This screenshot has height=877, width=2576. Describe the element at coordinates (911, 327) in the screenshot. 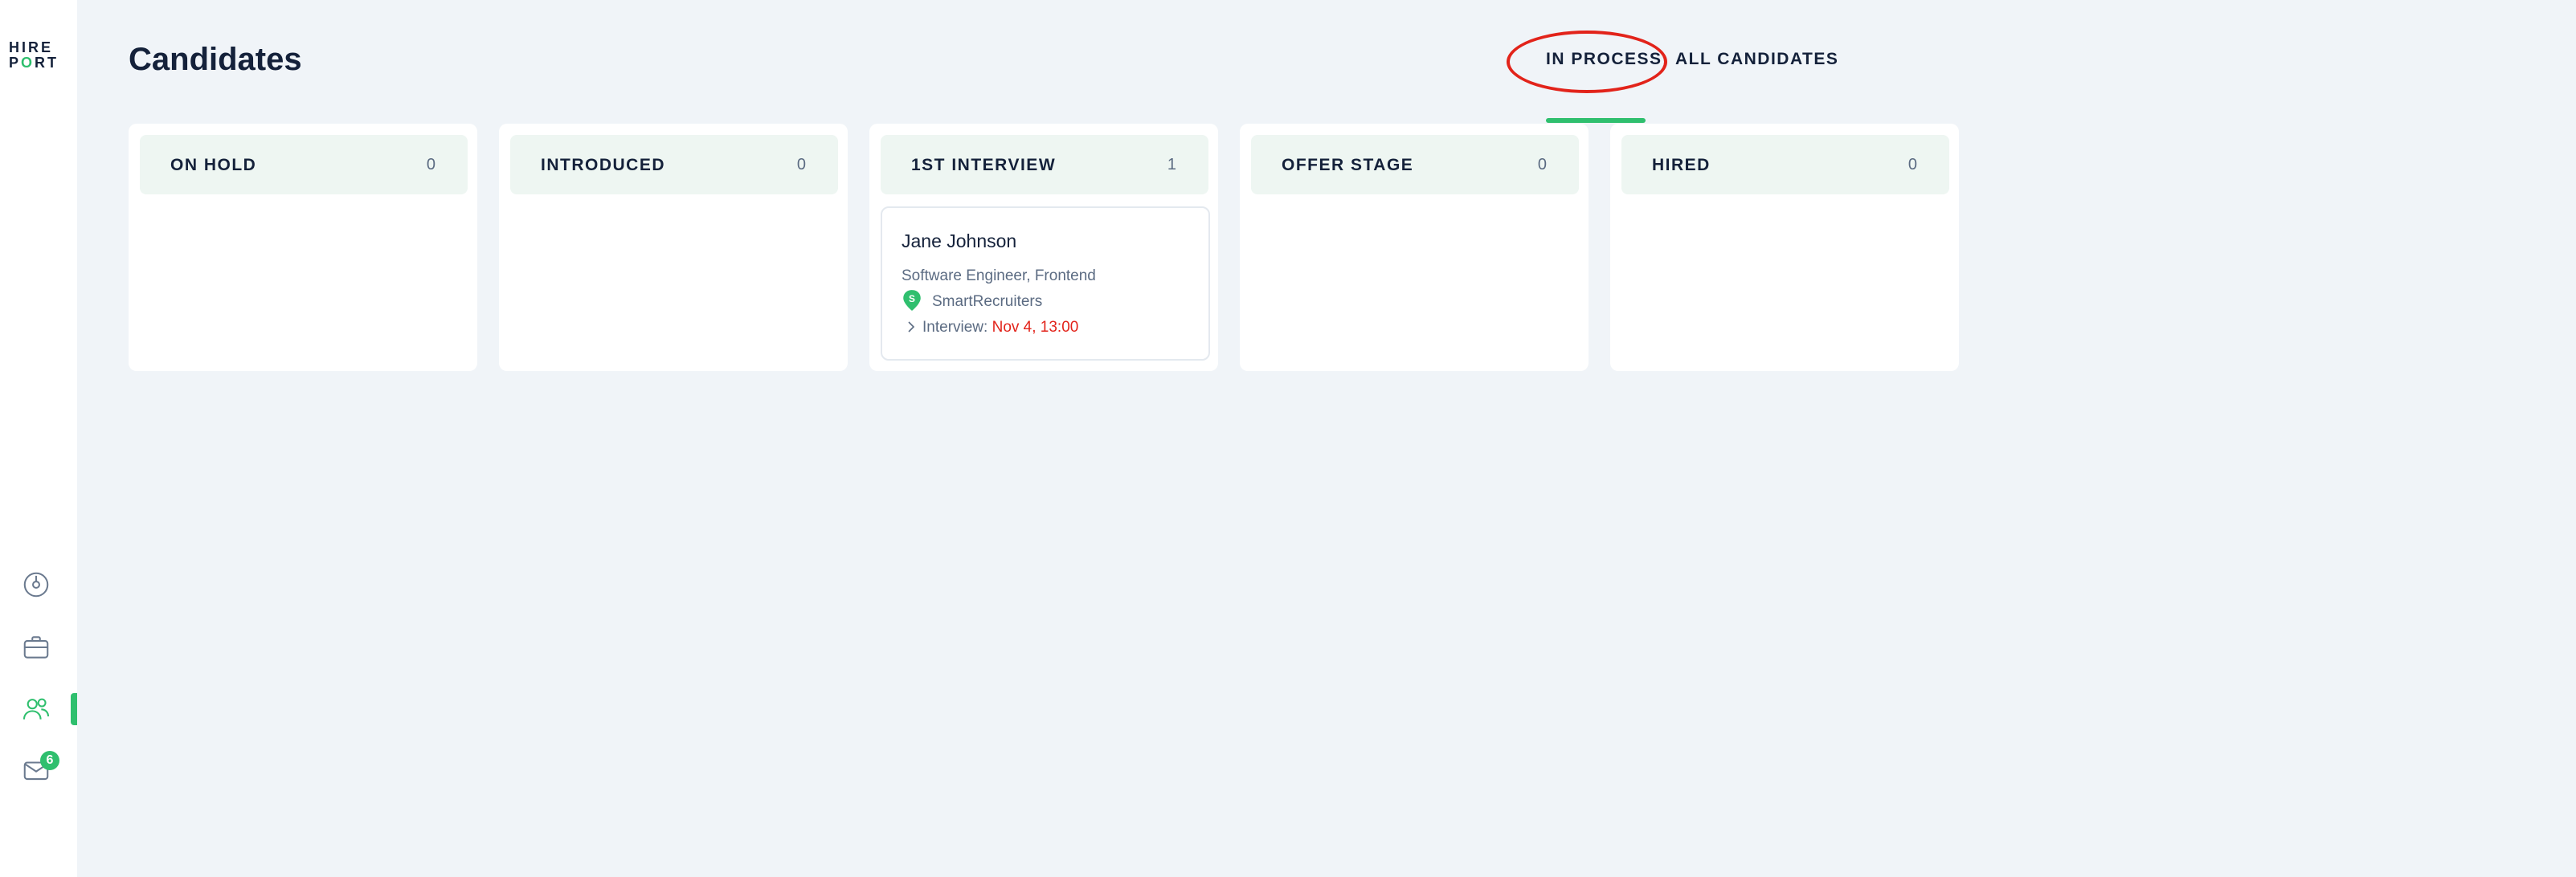

I see `chevron-right-icon` at that location.